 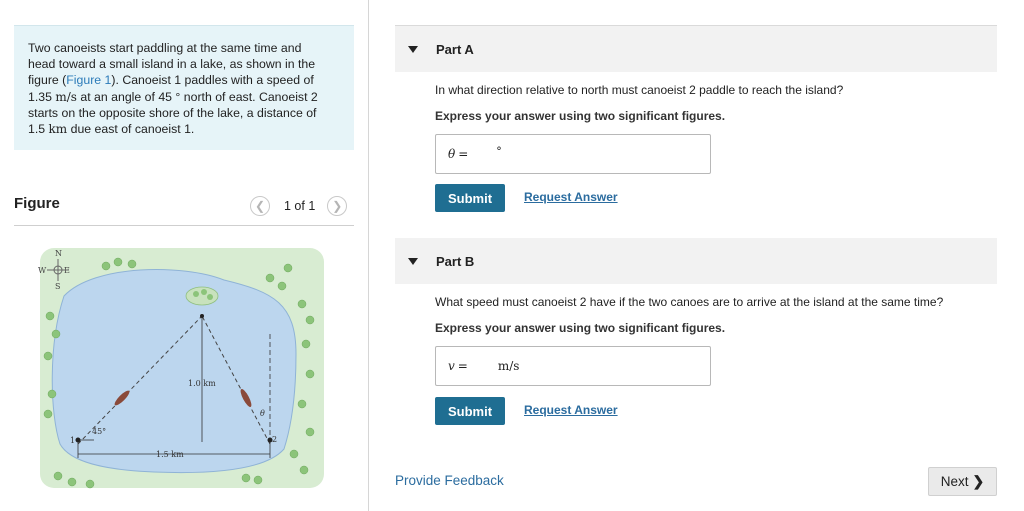 I want to click on speed-unit: m/s, so click(x=508, y=366).